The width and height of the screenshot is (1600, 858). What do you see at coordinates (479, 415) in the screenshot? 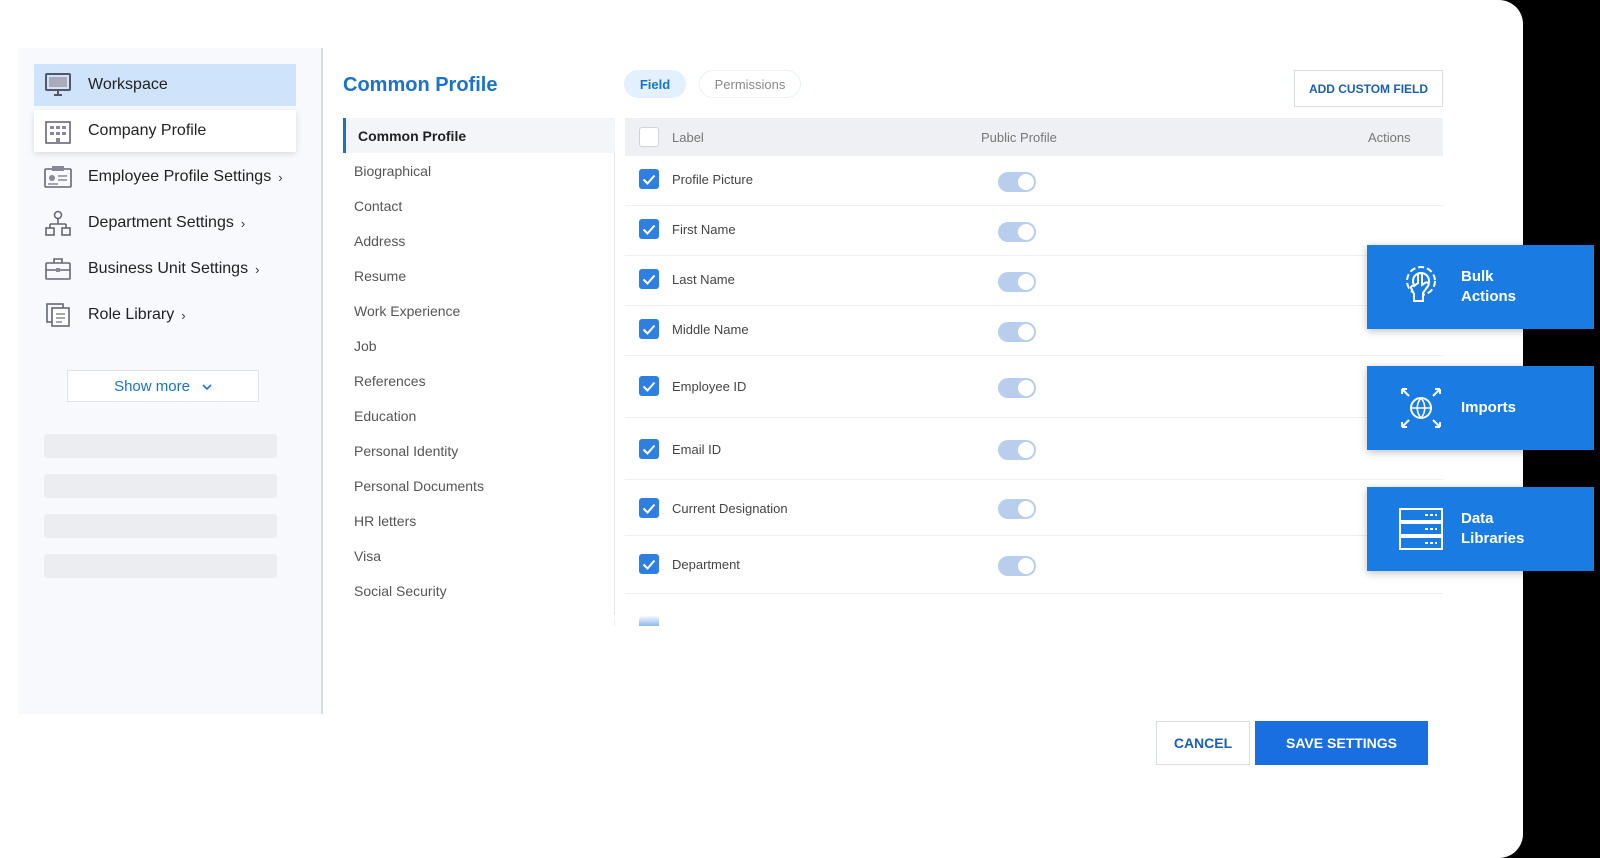
I see `category-item-education: Education` at bounding box center [479, 415].